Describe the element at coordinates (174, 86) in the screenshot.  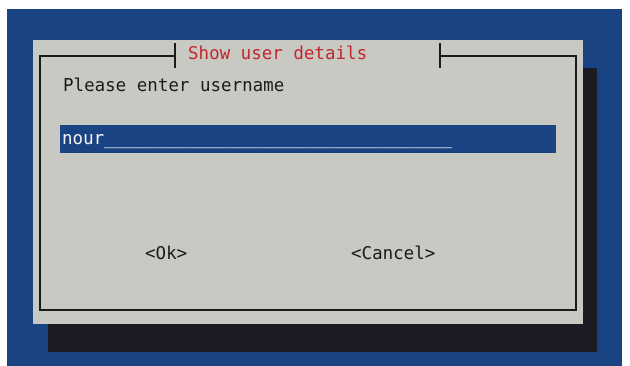
I see `prompt-label: Please enter username` at that location.